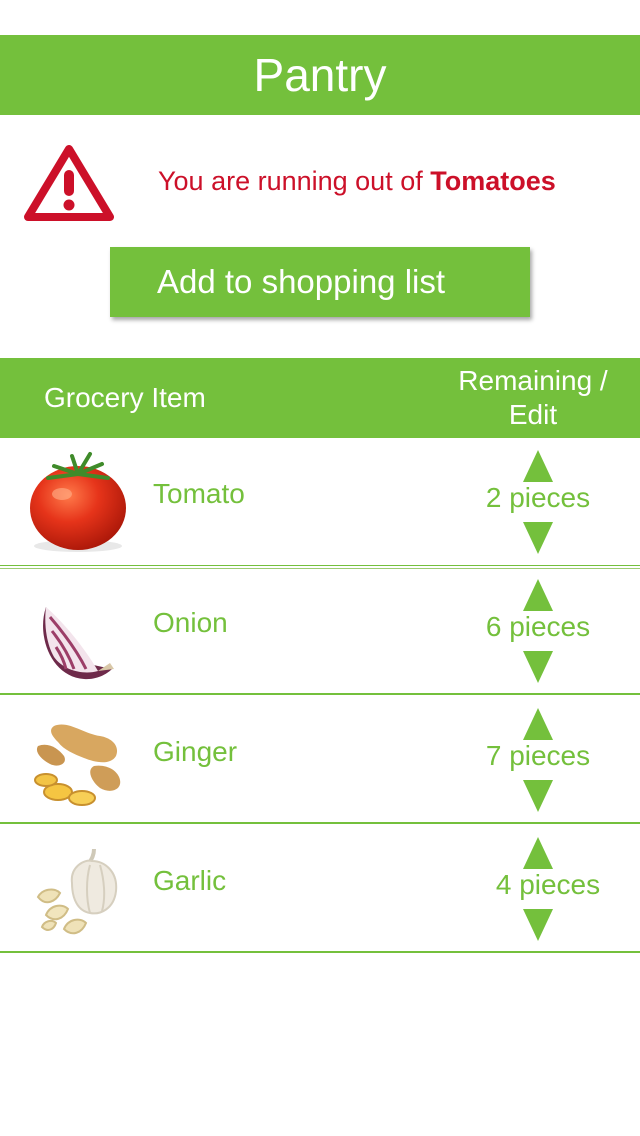 The height and width of the screenshot is (1136, 640). Describe the element at coordinates (199, 493) in the screenshot. I see `item-name: Tomato` at that location.